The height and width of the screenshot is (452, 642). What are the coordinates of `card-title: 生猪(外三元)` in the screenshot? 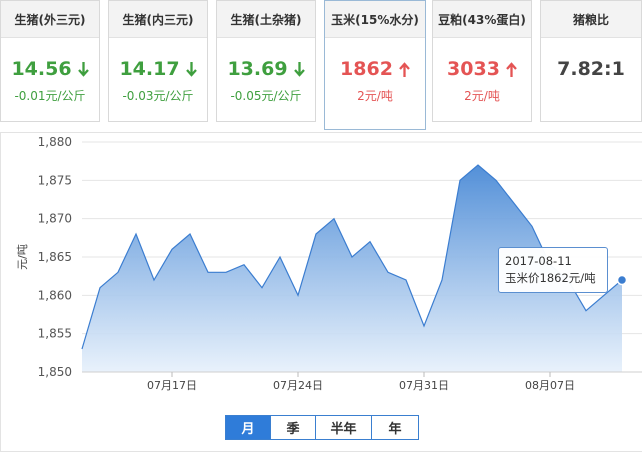 It's located at (50, 19).